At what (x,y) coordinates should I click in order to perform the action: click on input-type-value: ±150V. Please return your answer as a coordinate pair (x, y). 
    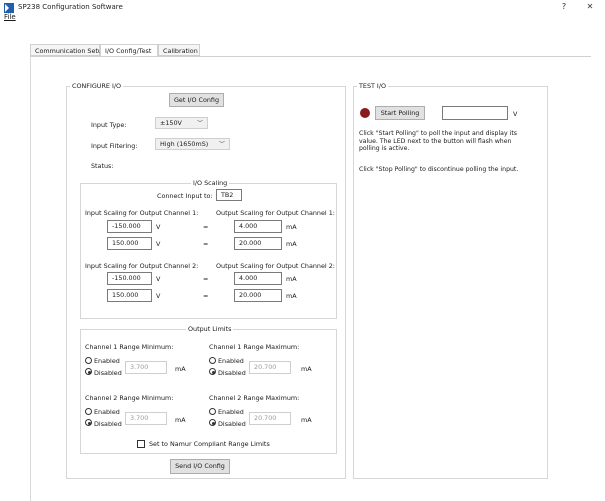
    Looking at the image, I should click on (171, 123).